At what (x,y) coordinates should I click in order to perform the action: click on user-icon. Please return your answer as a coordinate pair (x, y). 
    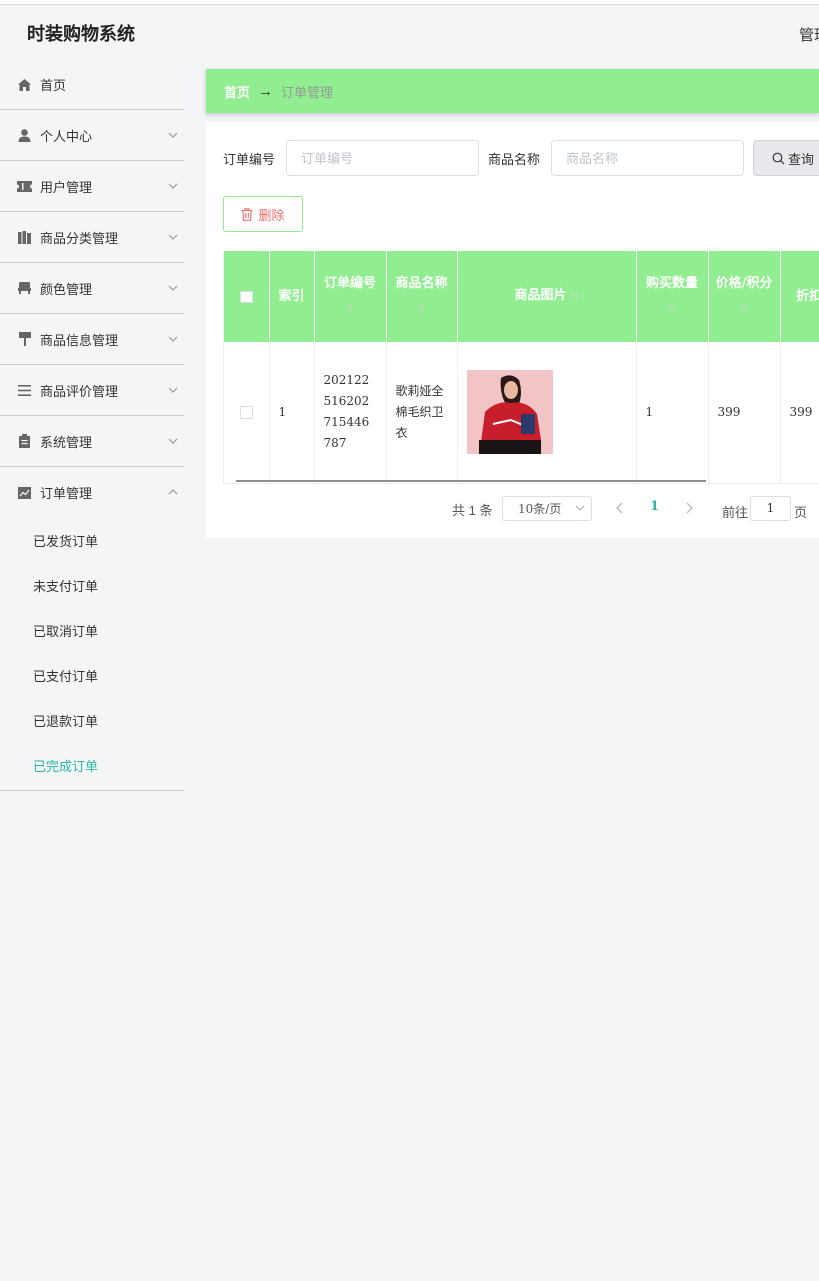
    Looking at the image, I should click on (24, 135).